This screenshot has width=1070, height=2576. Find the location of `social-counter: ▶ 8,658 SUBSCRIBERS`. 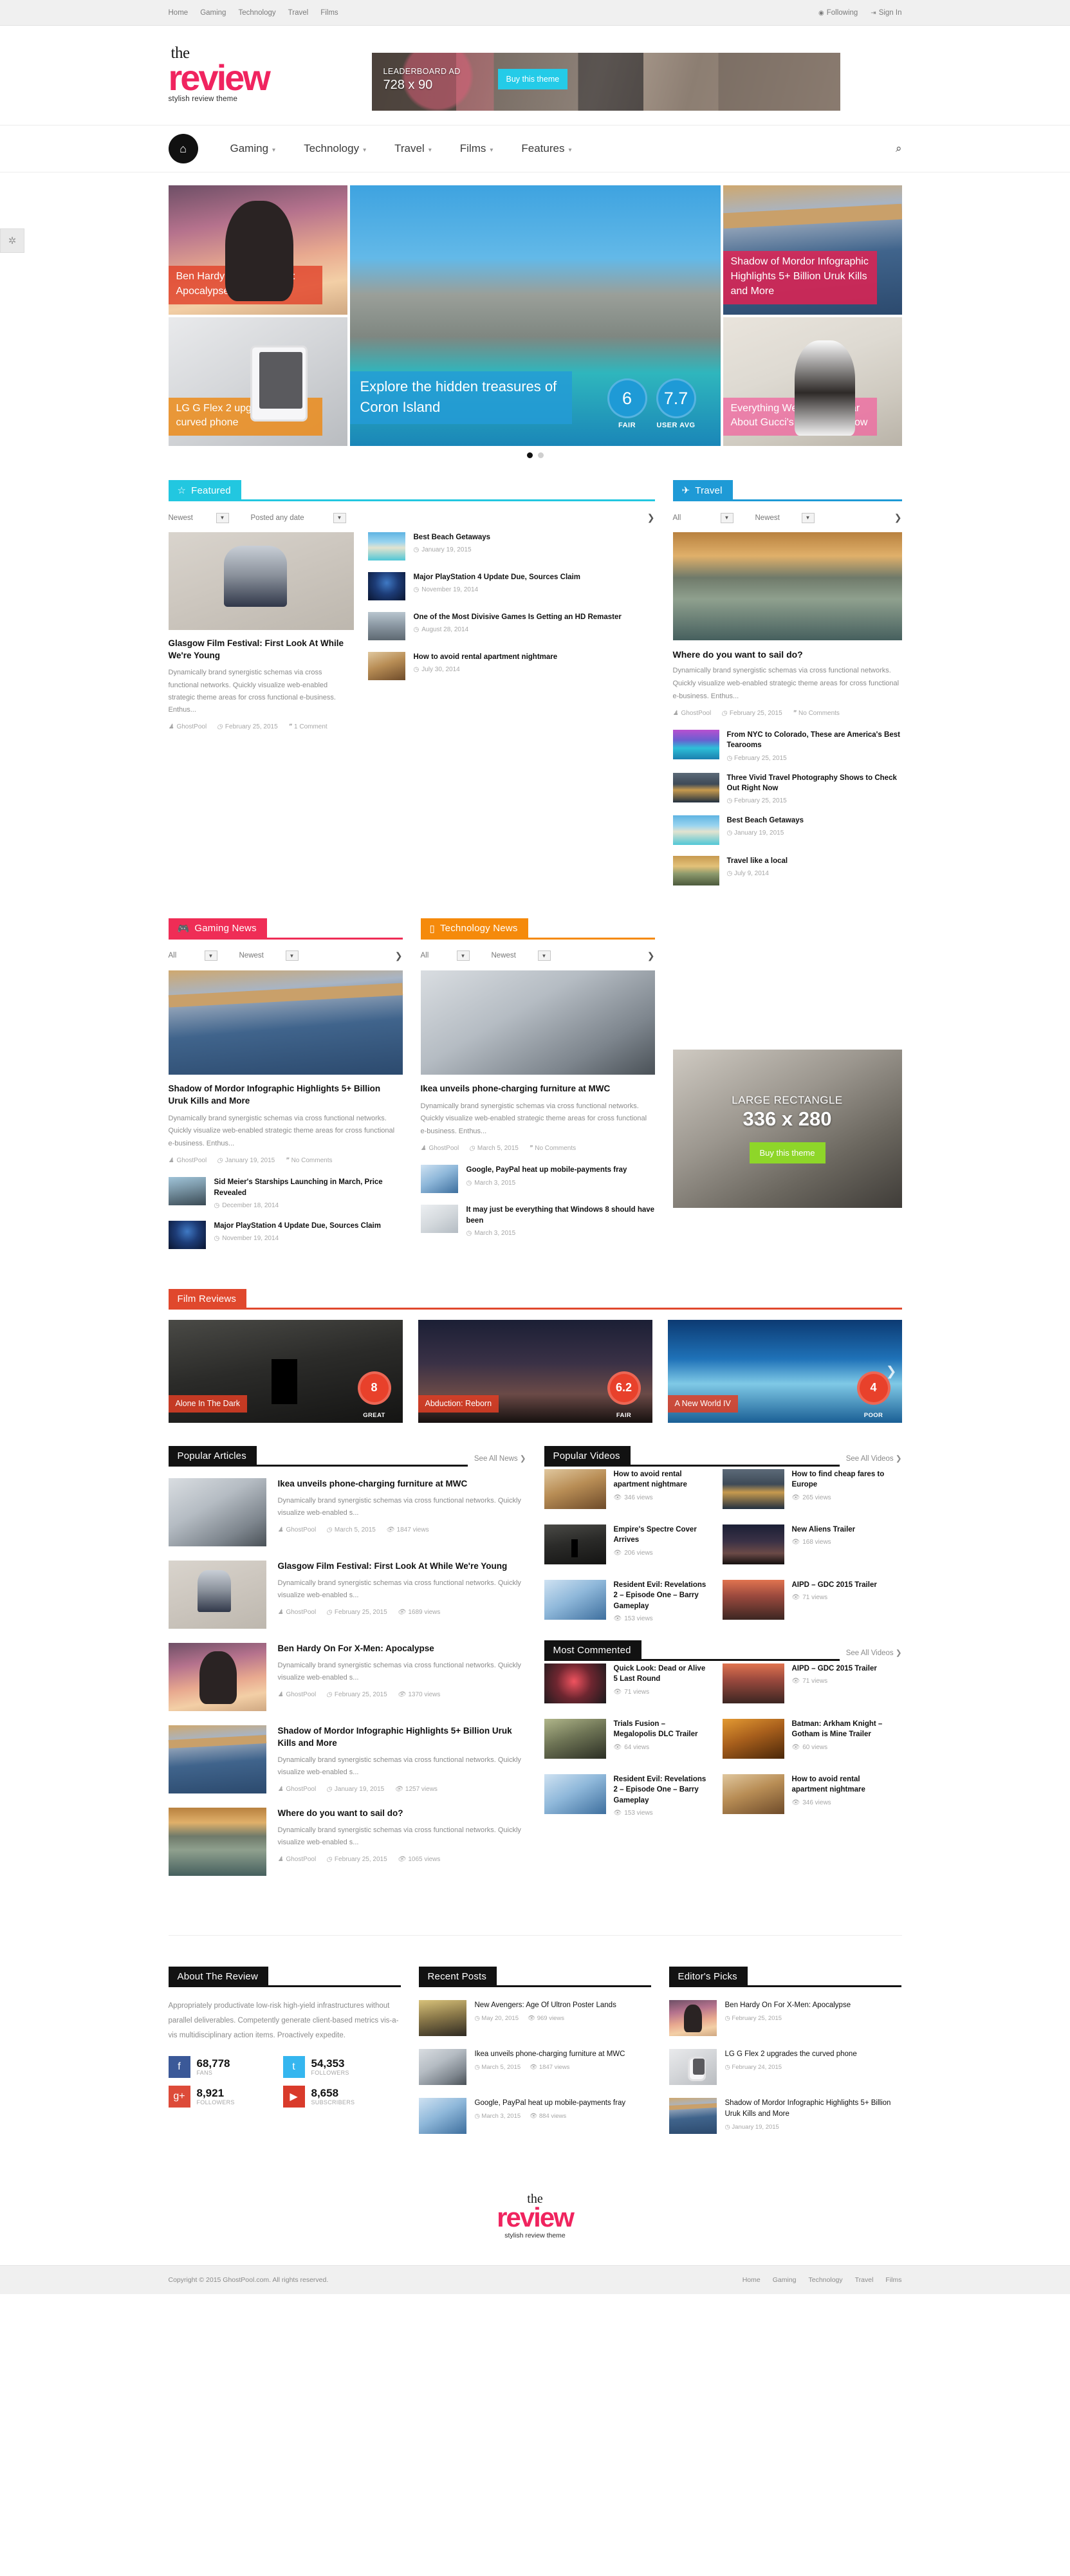

social-counter: ▶ 8,658 SUBSCRIBERS is located at coordinates (332, 2096).